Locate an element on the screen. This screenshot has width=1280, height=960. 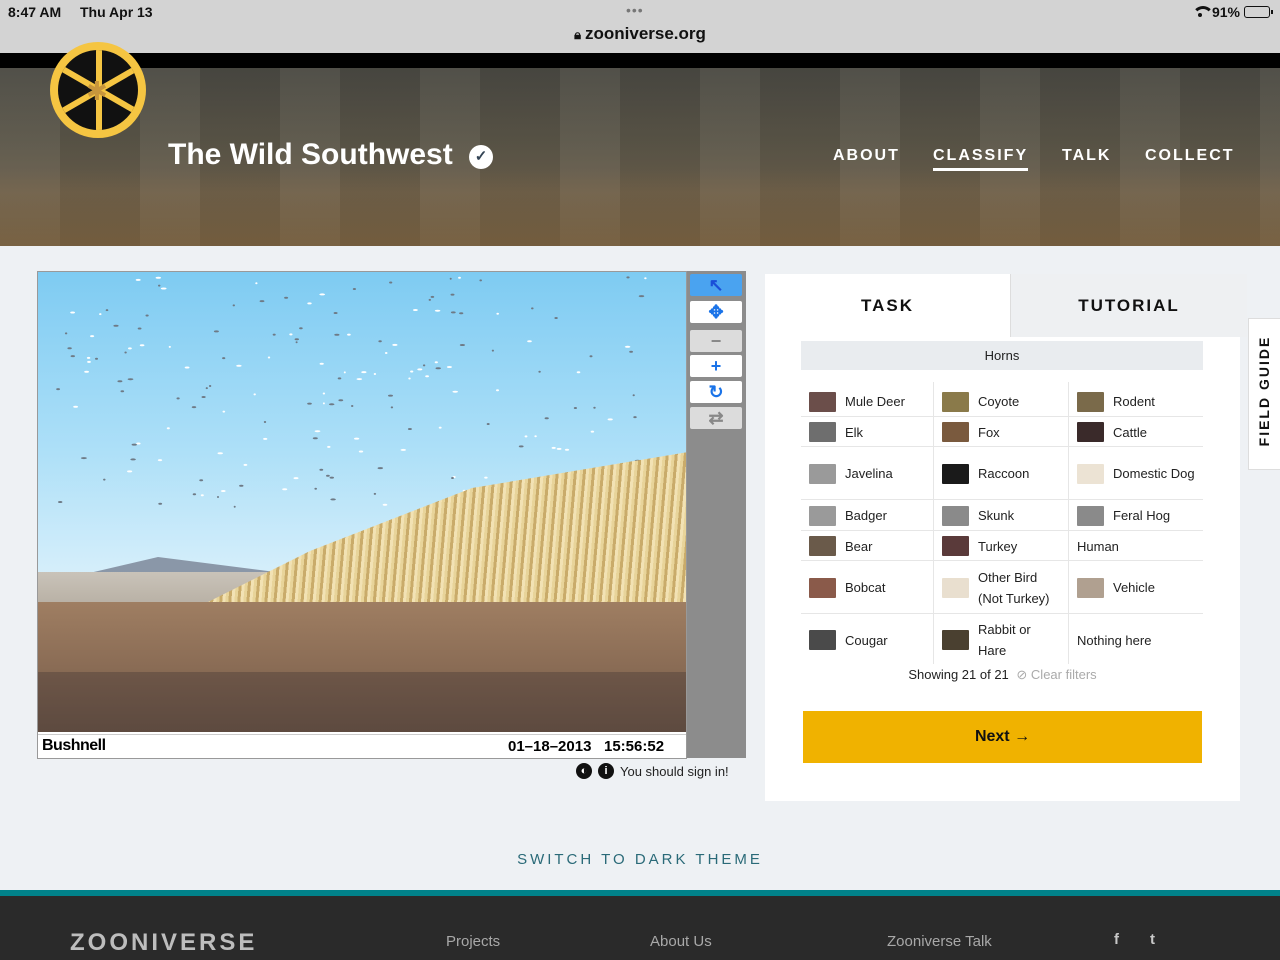
reset-icon: ⇄ is located at coordinates (716, 418).